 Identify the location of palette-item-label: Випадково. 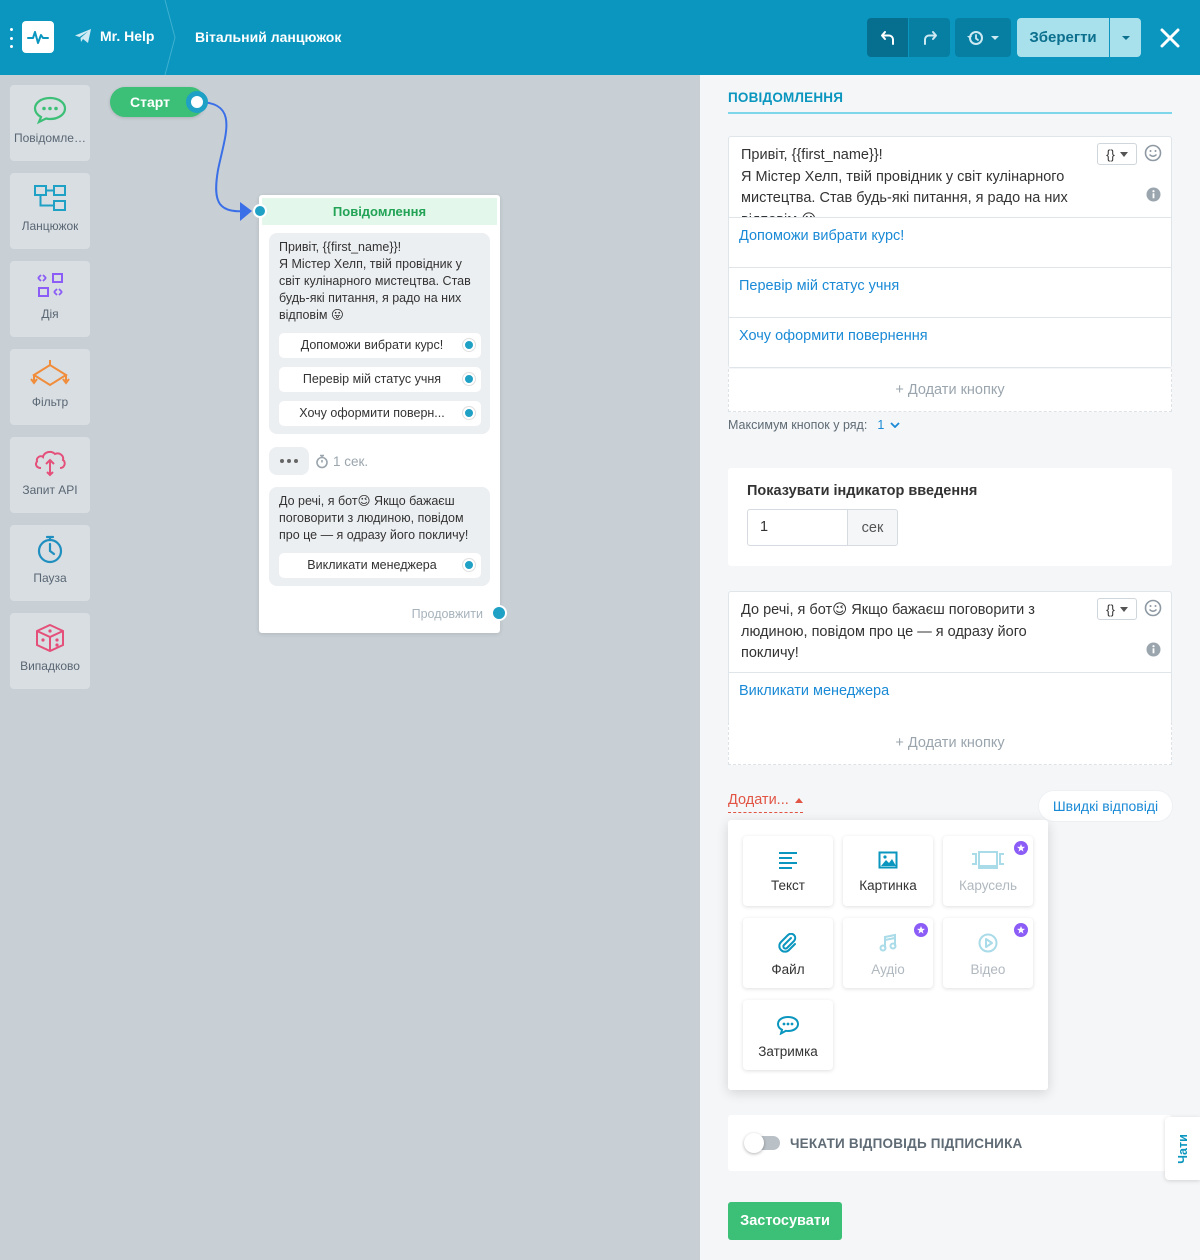
(50, 666).